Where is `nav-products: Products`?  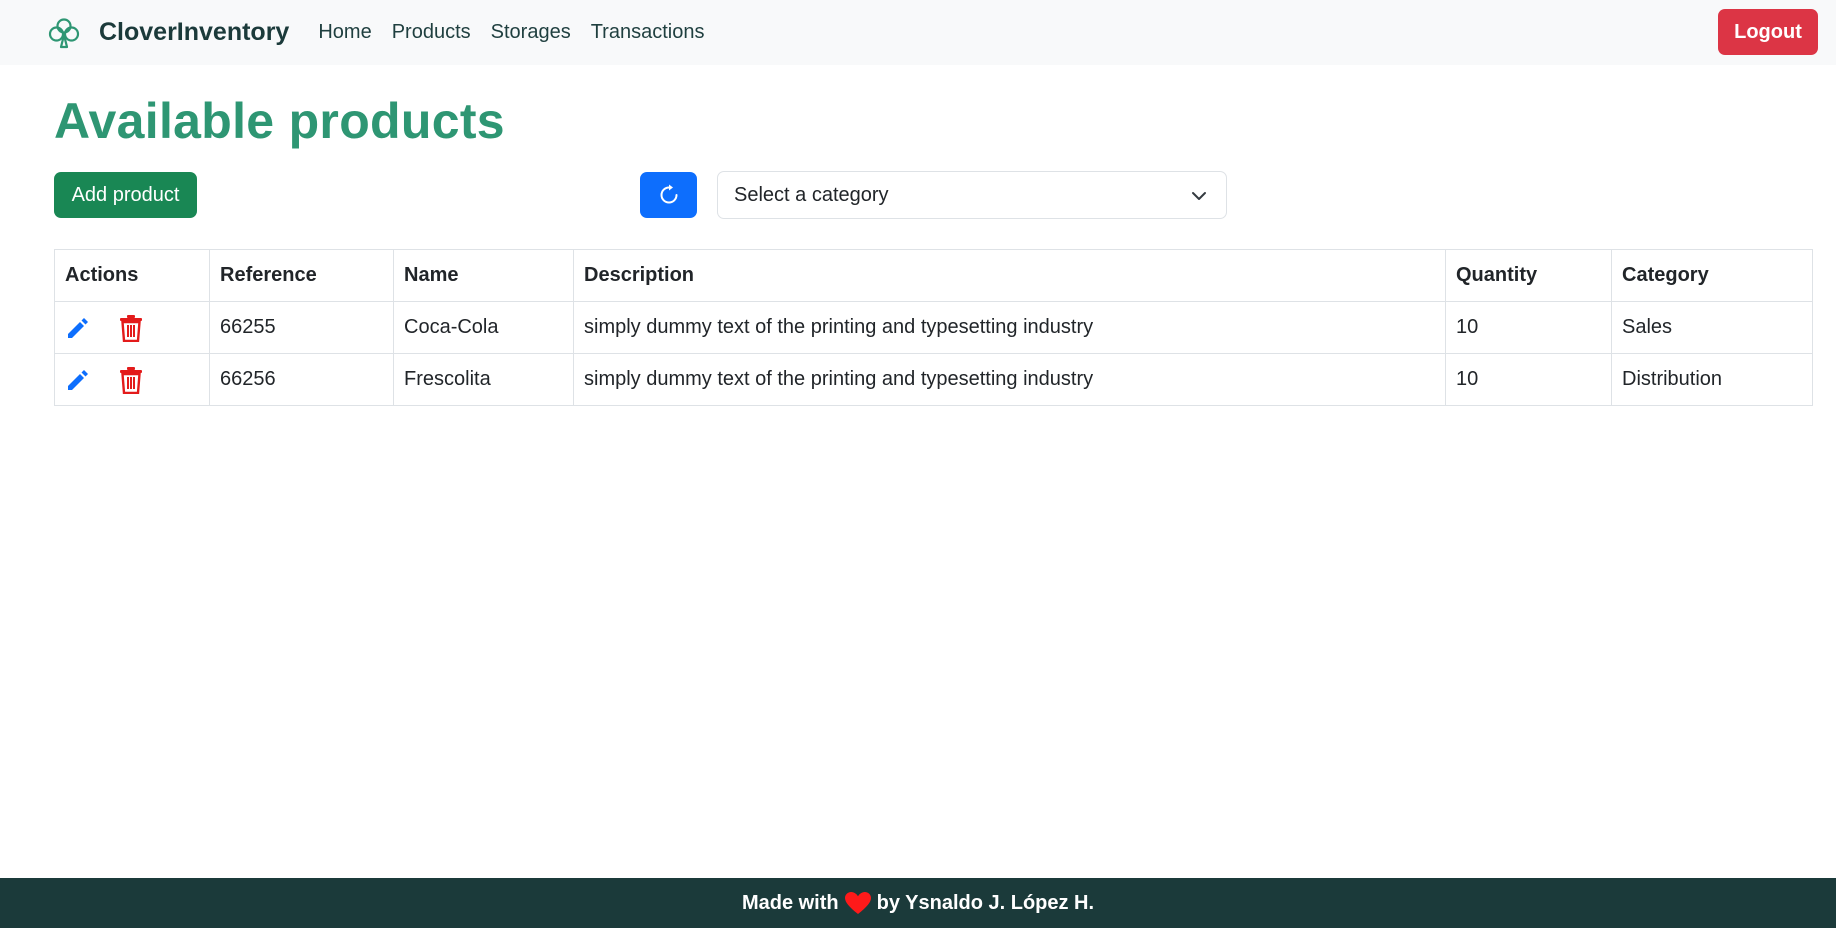 nav-products: Products is located at coordinates (431, 32).